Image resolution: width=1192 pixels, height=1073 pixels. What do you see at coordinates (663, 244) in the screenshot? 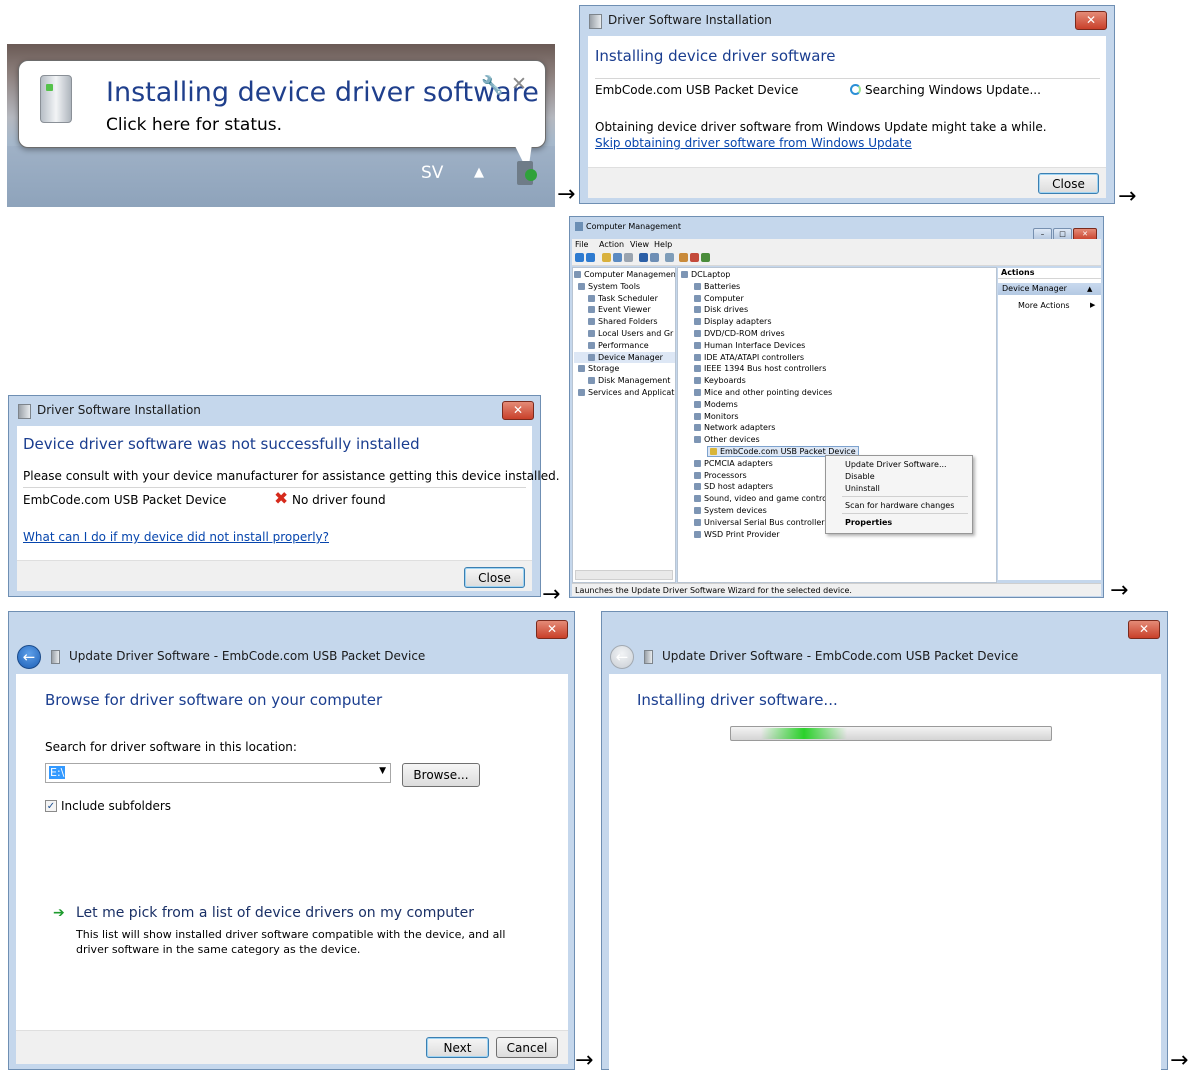
I see `menu-help: Help` at bounding box center [663, 244].